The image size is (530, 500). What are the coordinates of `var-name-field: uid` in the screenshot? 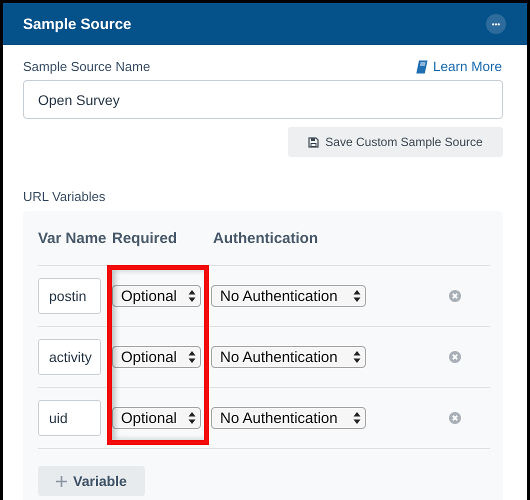 It's located at (69, 418).